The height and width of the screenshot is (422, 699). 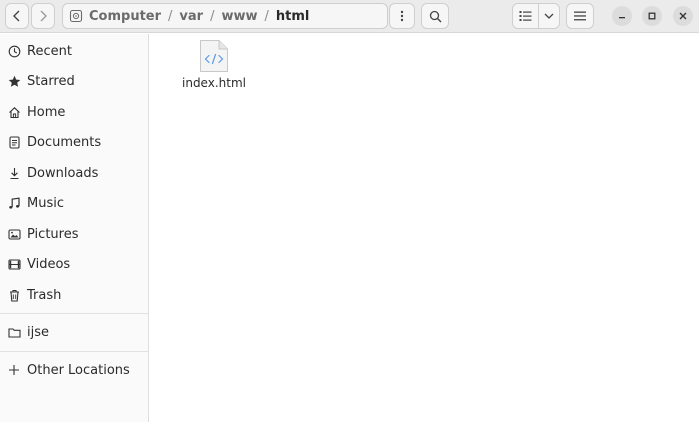 What do you see at coordinates (74, 203) in the screenshot?
I see `sidebar-item-music: Music` at bounding box center [74, 203].